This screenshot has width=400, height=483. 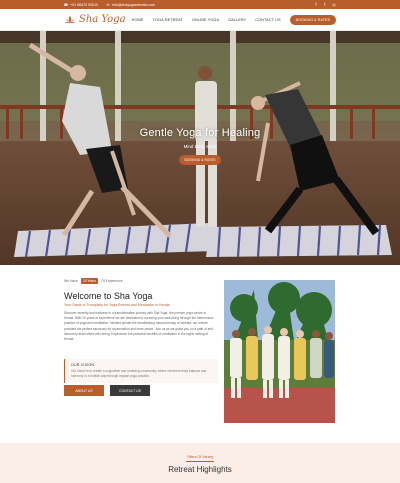 I want to click on nav-yoga-retreat: YOGA RETREAT, so click(x=167, y=20).